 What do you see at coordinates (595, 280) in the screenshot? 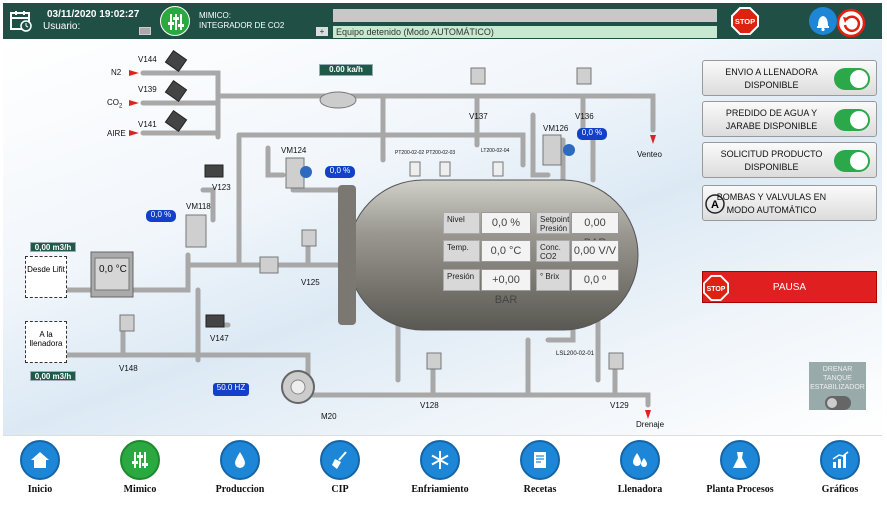
I see `brix-value: 0,0 º` at bounding box center [595, 280].